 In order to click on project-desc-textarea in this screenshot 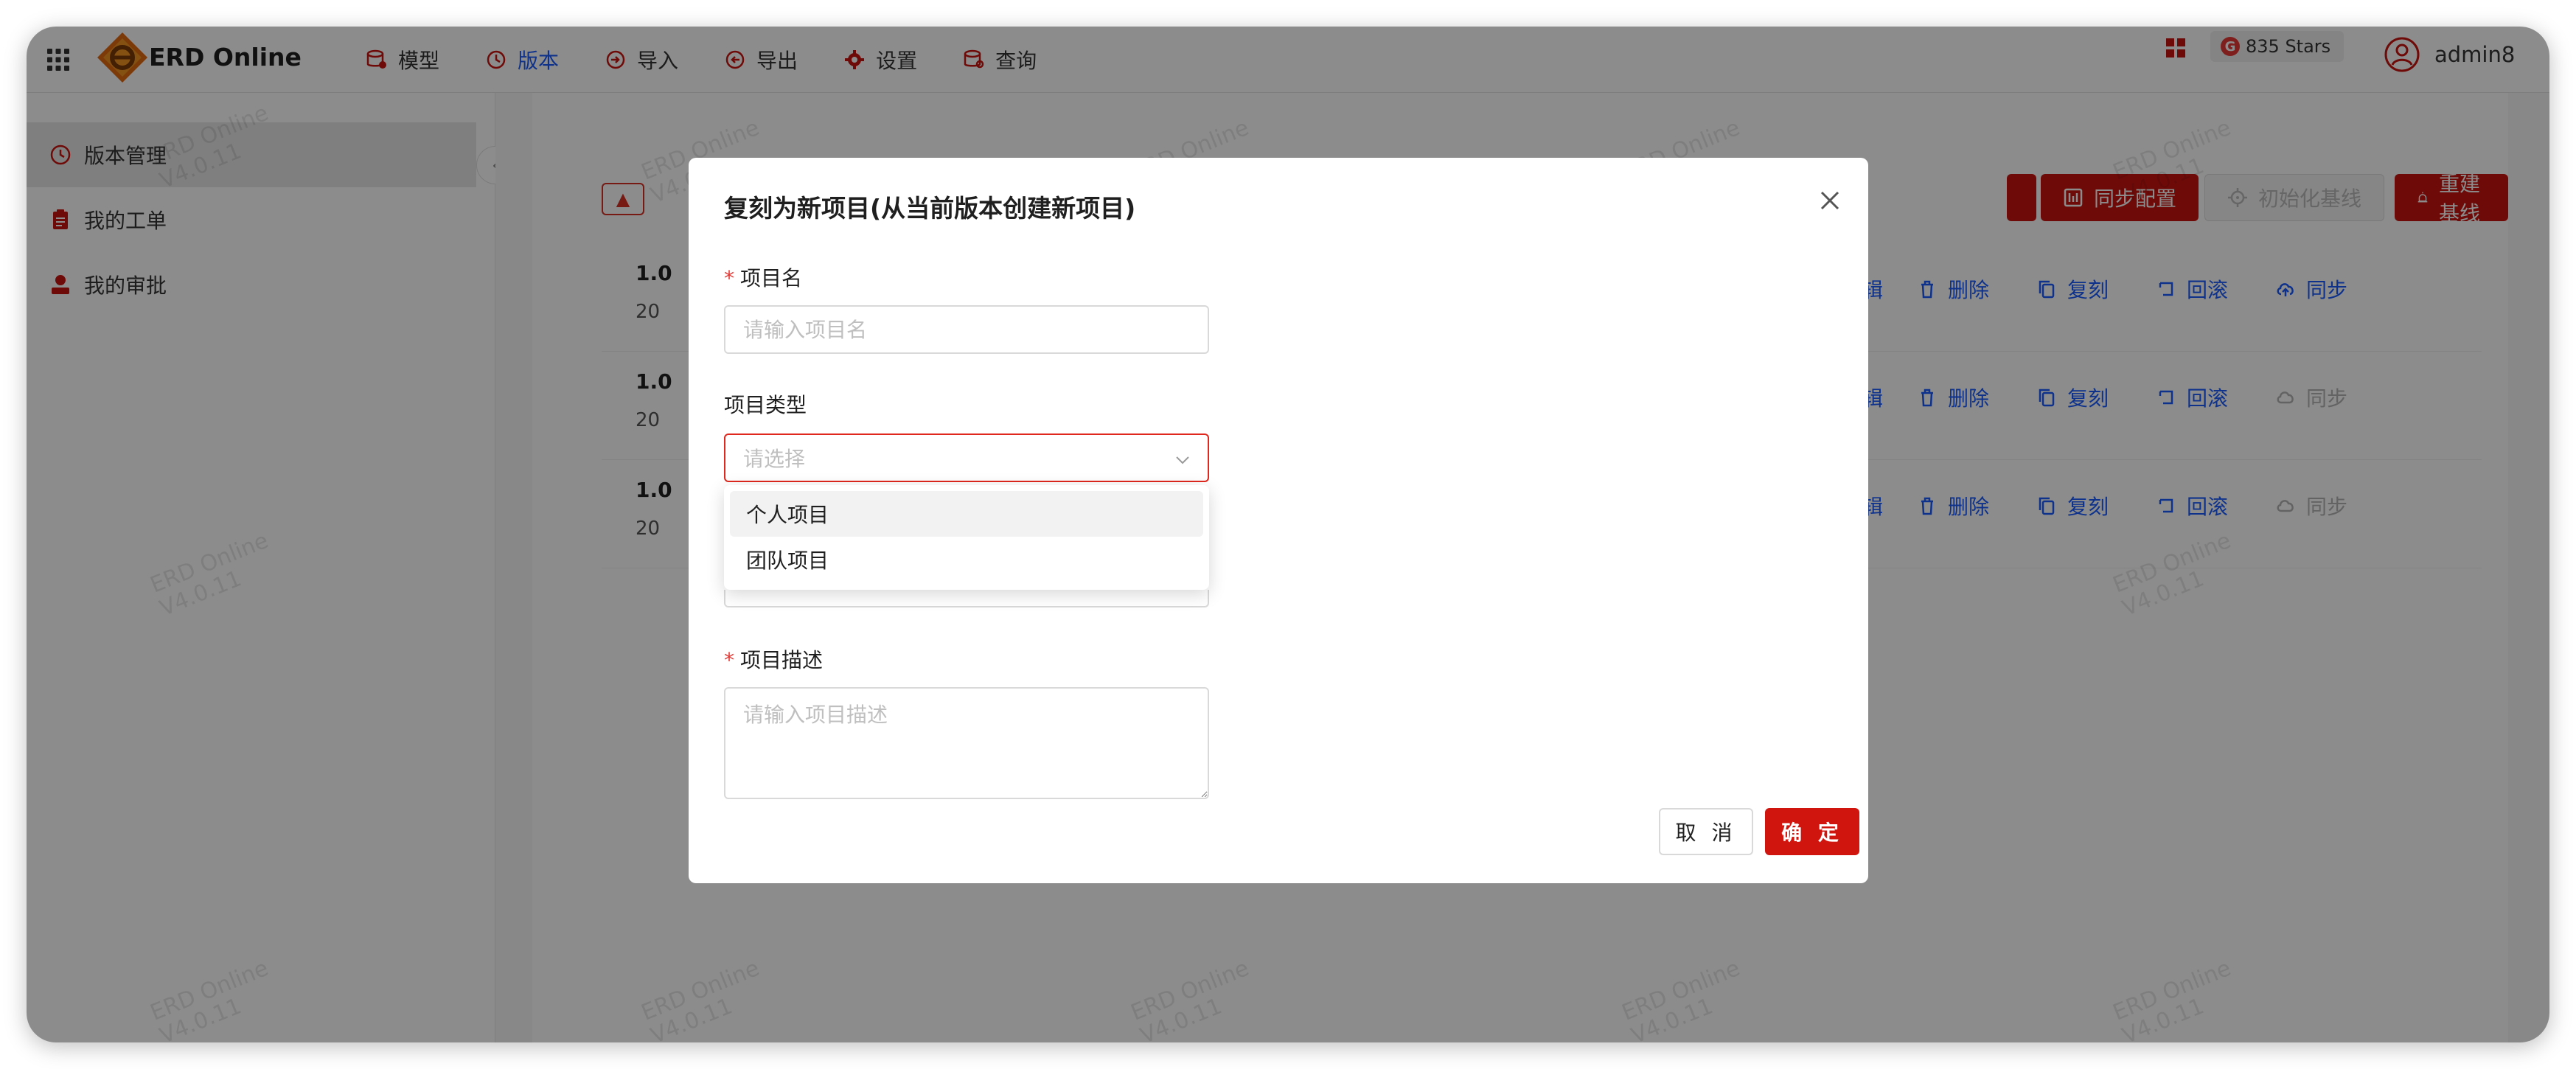, I will do `click(967, 743)`.